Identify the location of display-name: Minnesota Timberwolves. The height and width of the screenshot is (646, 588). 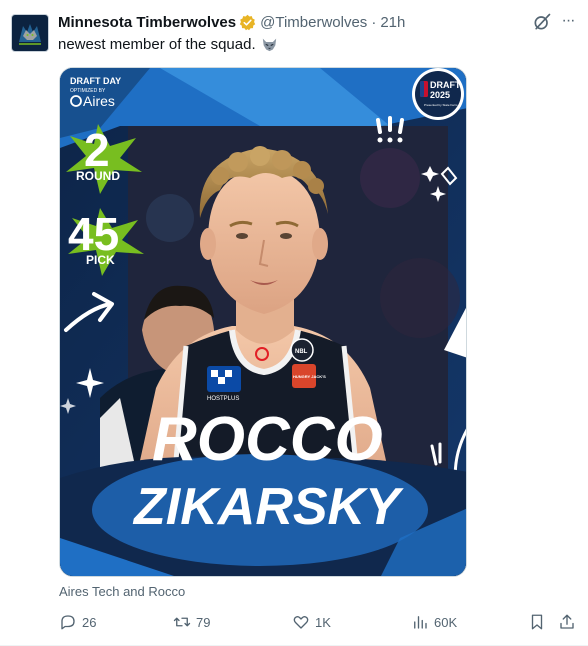
(147, 22).